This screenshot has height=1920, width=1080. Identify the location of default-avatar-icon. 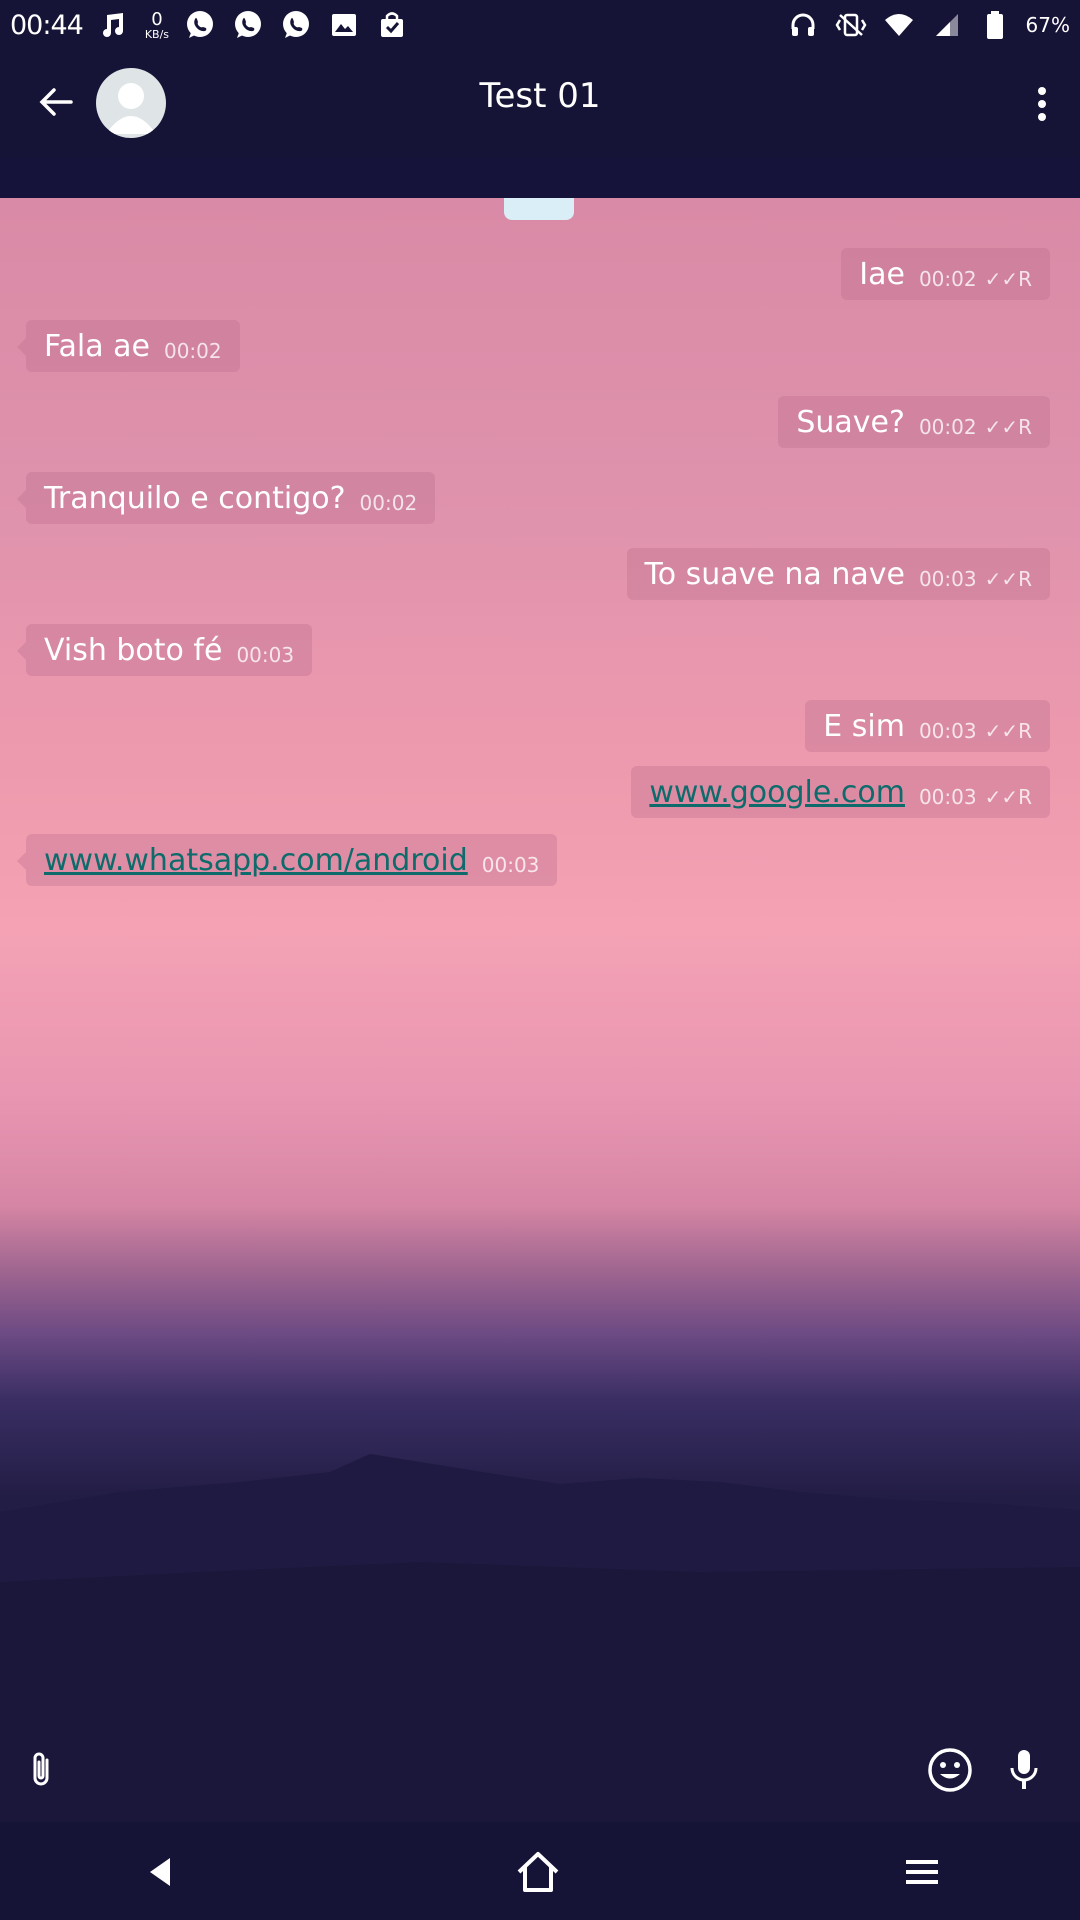
(131, 108).